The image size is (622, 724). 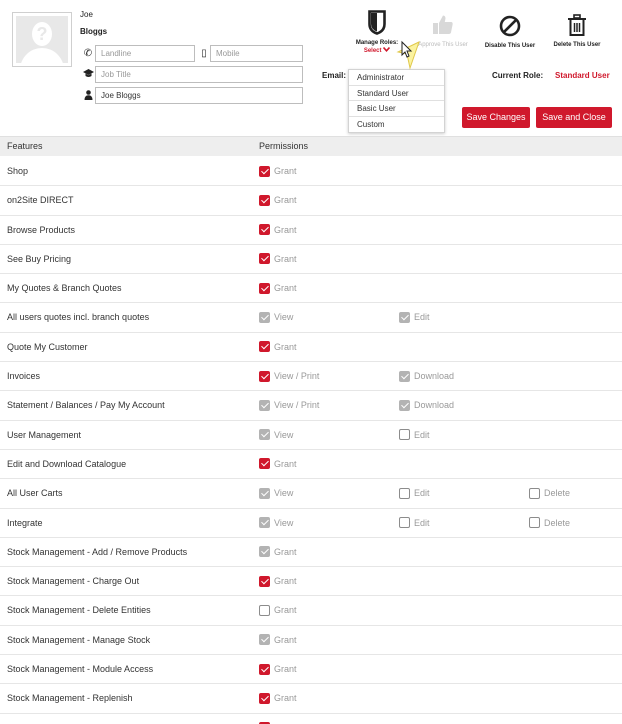 What do you see at coordinates (47, 346) in the screenshot?
I see `feature-name: Quote My Customer` at bounding box center [47, 346].